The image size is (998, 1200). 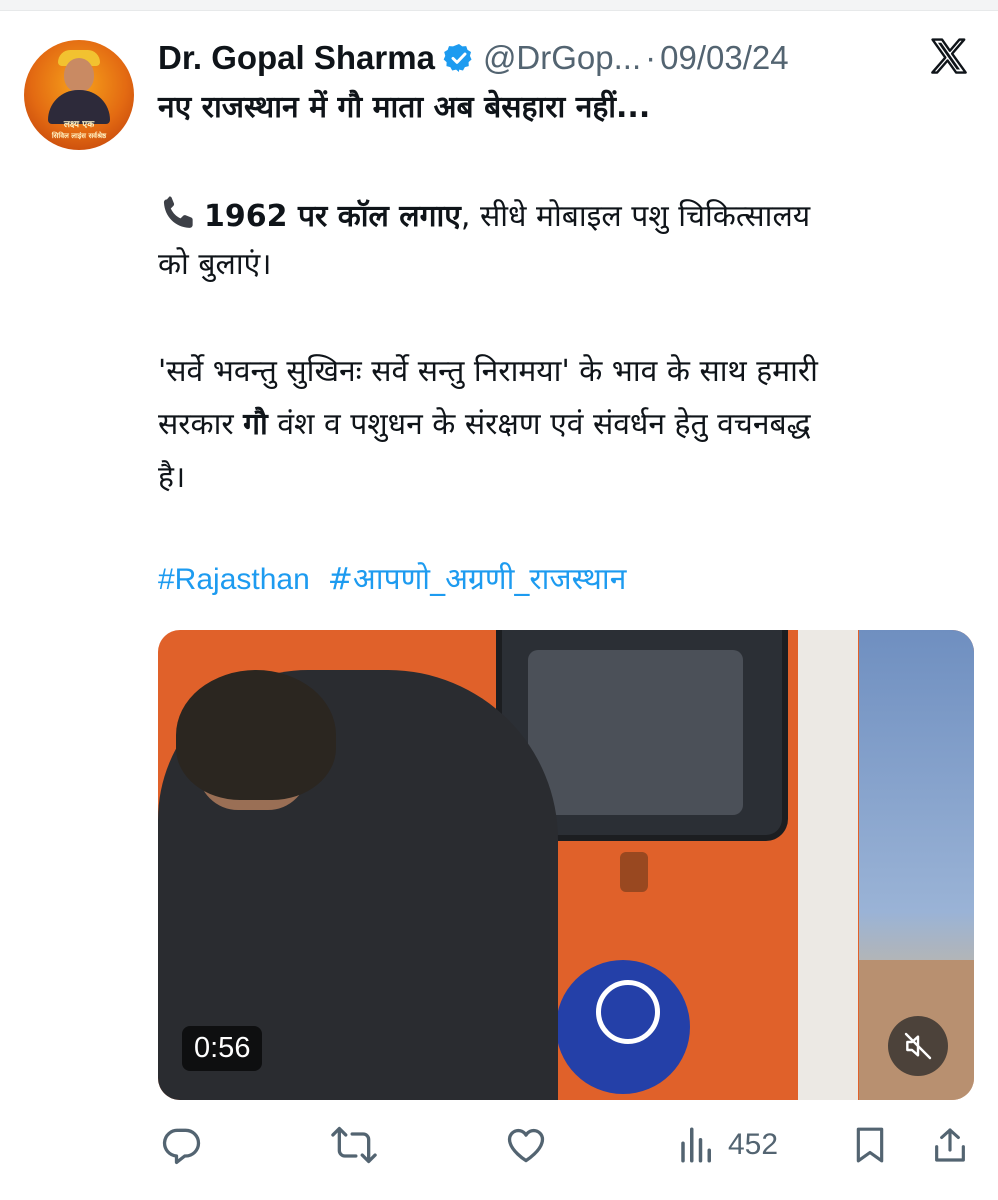 What do you see at coordinates (499, 5) in the screenshot?
I see `top-divider` at bounding box center [499, 5].